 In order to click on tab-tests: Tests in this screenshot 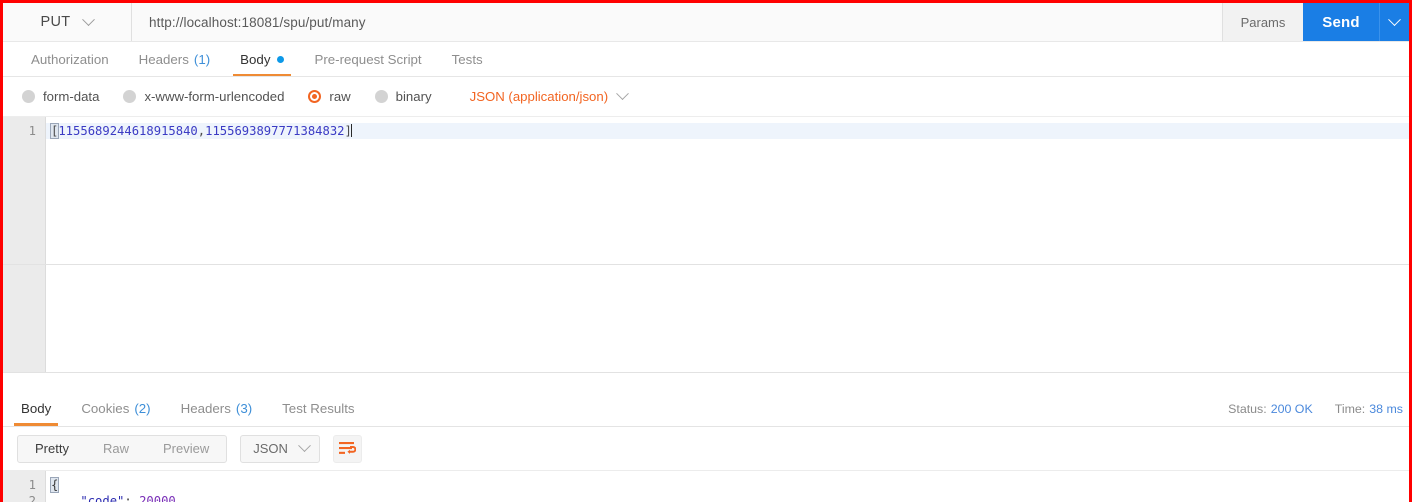, I will do `click(467, 59)`.